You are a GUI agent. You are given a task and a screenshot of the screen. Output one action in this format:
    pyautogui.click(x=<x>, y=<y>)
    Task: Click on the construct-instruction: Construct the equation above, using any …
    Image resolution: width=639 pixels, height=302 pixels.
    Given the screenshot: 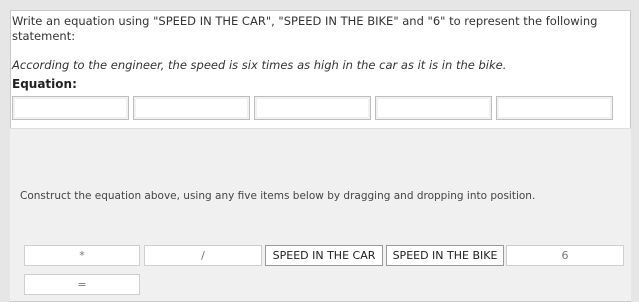 What is the action you would take?
    pyautogui.click(x=278, y=196)
    